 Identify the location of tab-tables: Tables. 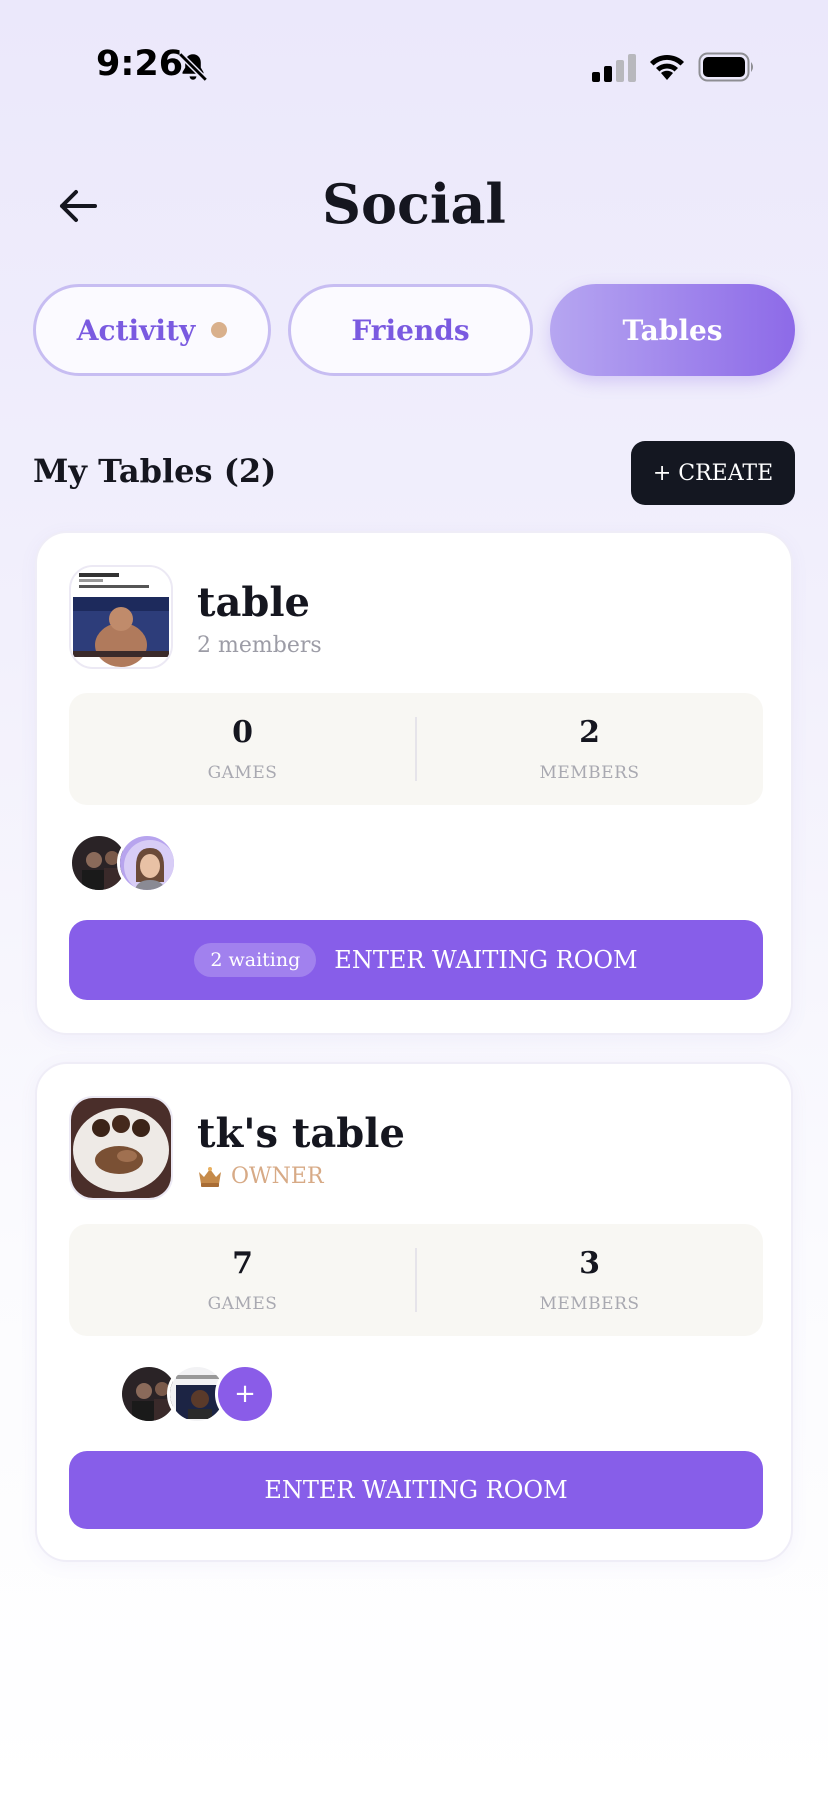
(672, 330).